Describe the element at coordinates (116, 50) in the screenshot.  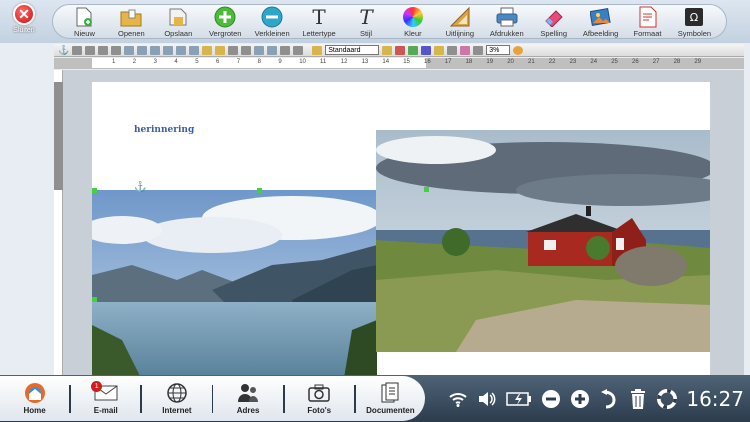
I see `wrap-left-icon` at that location.